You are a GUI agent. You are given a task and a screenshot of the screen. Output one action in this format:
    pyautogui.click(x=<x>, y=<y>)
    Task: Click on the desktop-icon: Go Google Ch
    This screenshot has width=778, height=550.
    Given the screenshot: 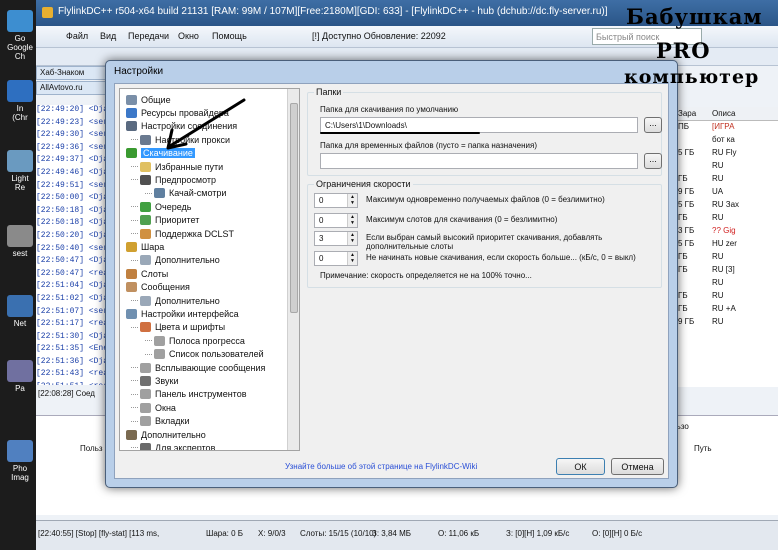 What is the action you would take?
    pyautogui.click(x=20, y=35)
    